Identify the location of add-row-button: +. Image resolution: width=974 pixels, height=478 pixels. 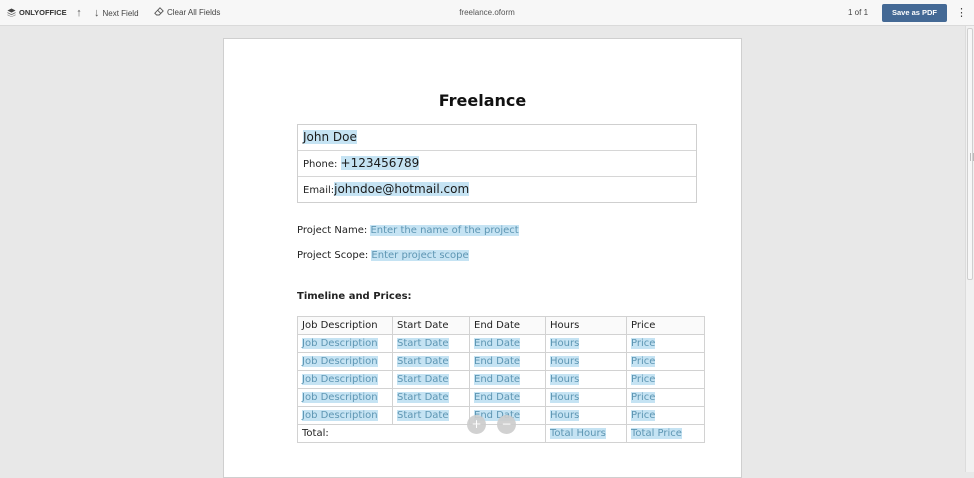
(476, 424).